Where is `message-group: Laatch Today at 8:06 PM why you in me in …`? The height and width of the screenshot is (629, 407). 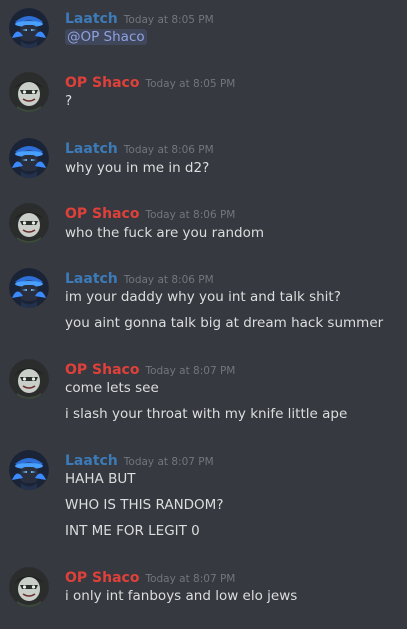
message-group: Laatch Today at 8:06 PM why you in me in … is located at coordinates (203, 162).